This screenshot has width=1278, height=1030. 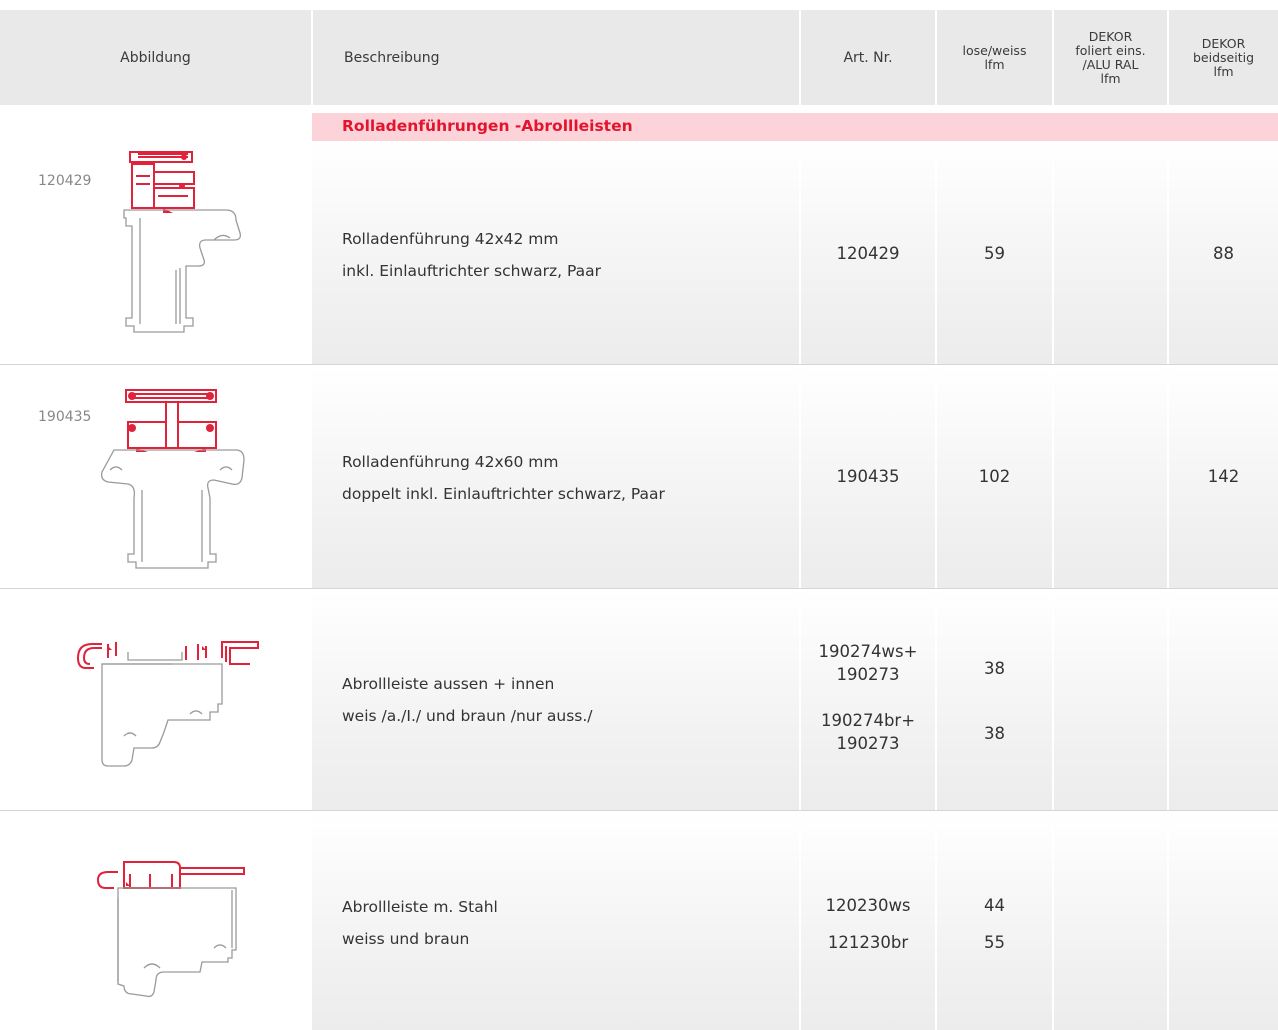 I want to click on header-abbildung: Abbildung, so click(x=155, y=57).